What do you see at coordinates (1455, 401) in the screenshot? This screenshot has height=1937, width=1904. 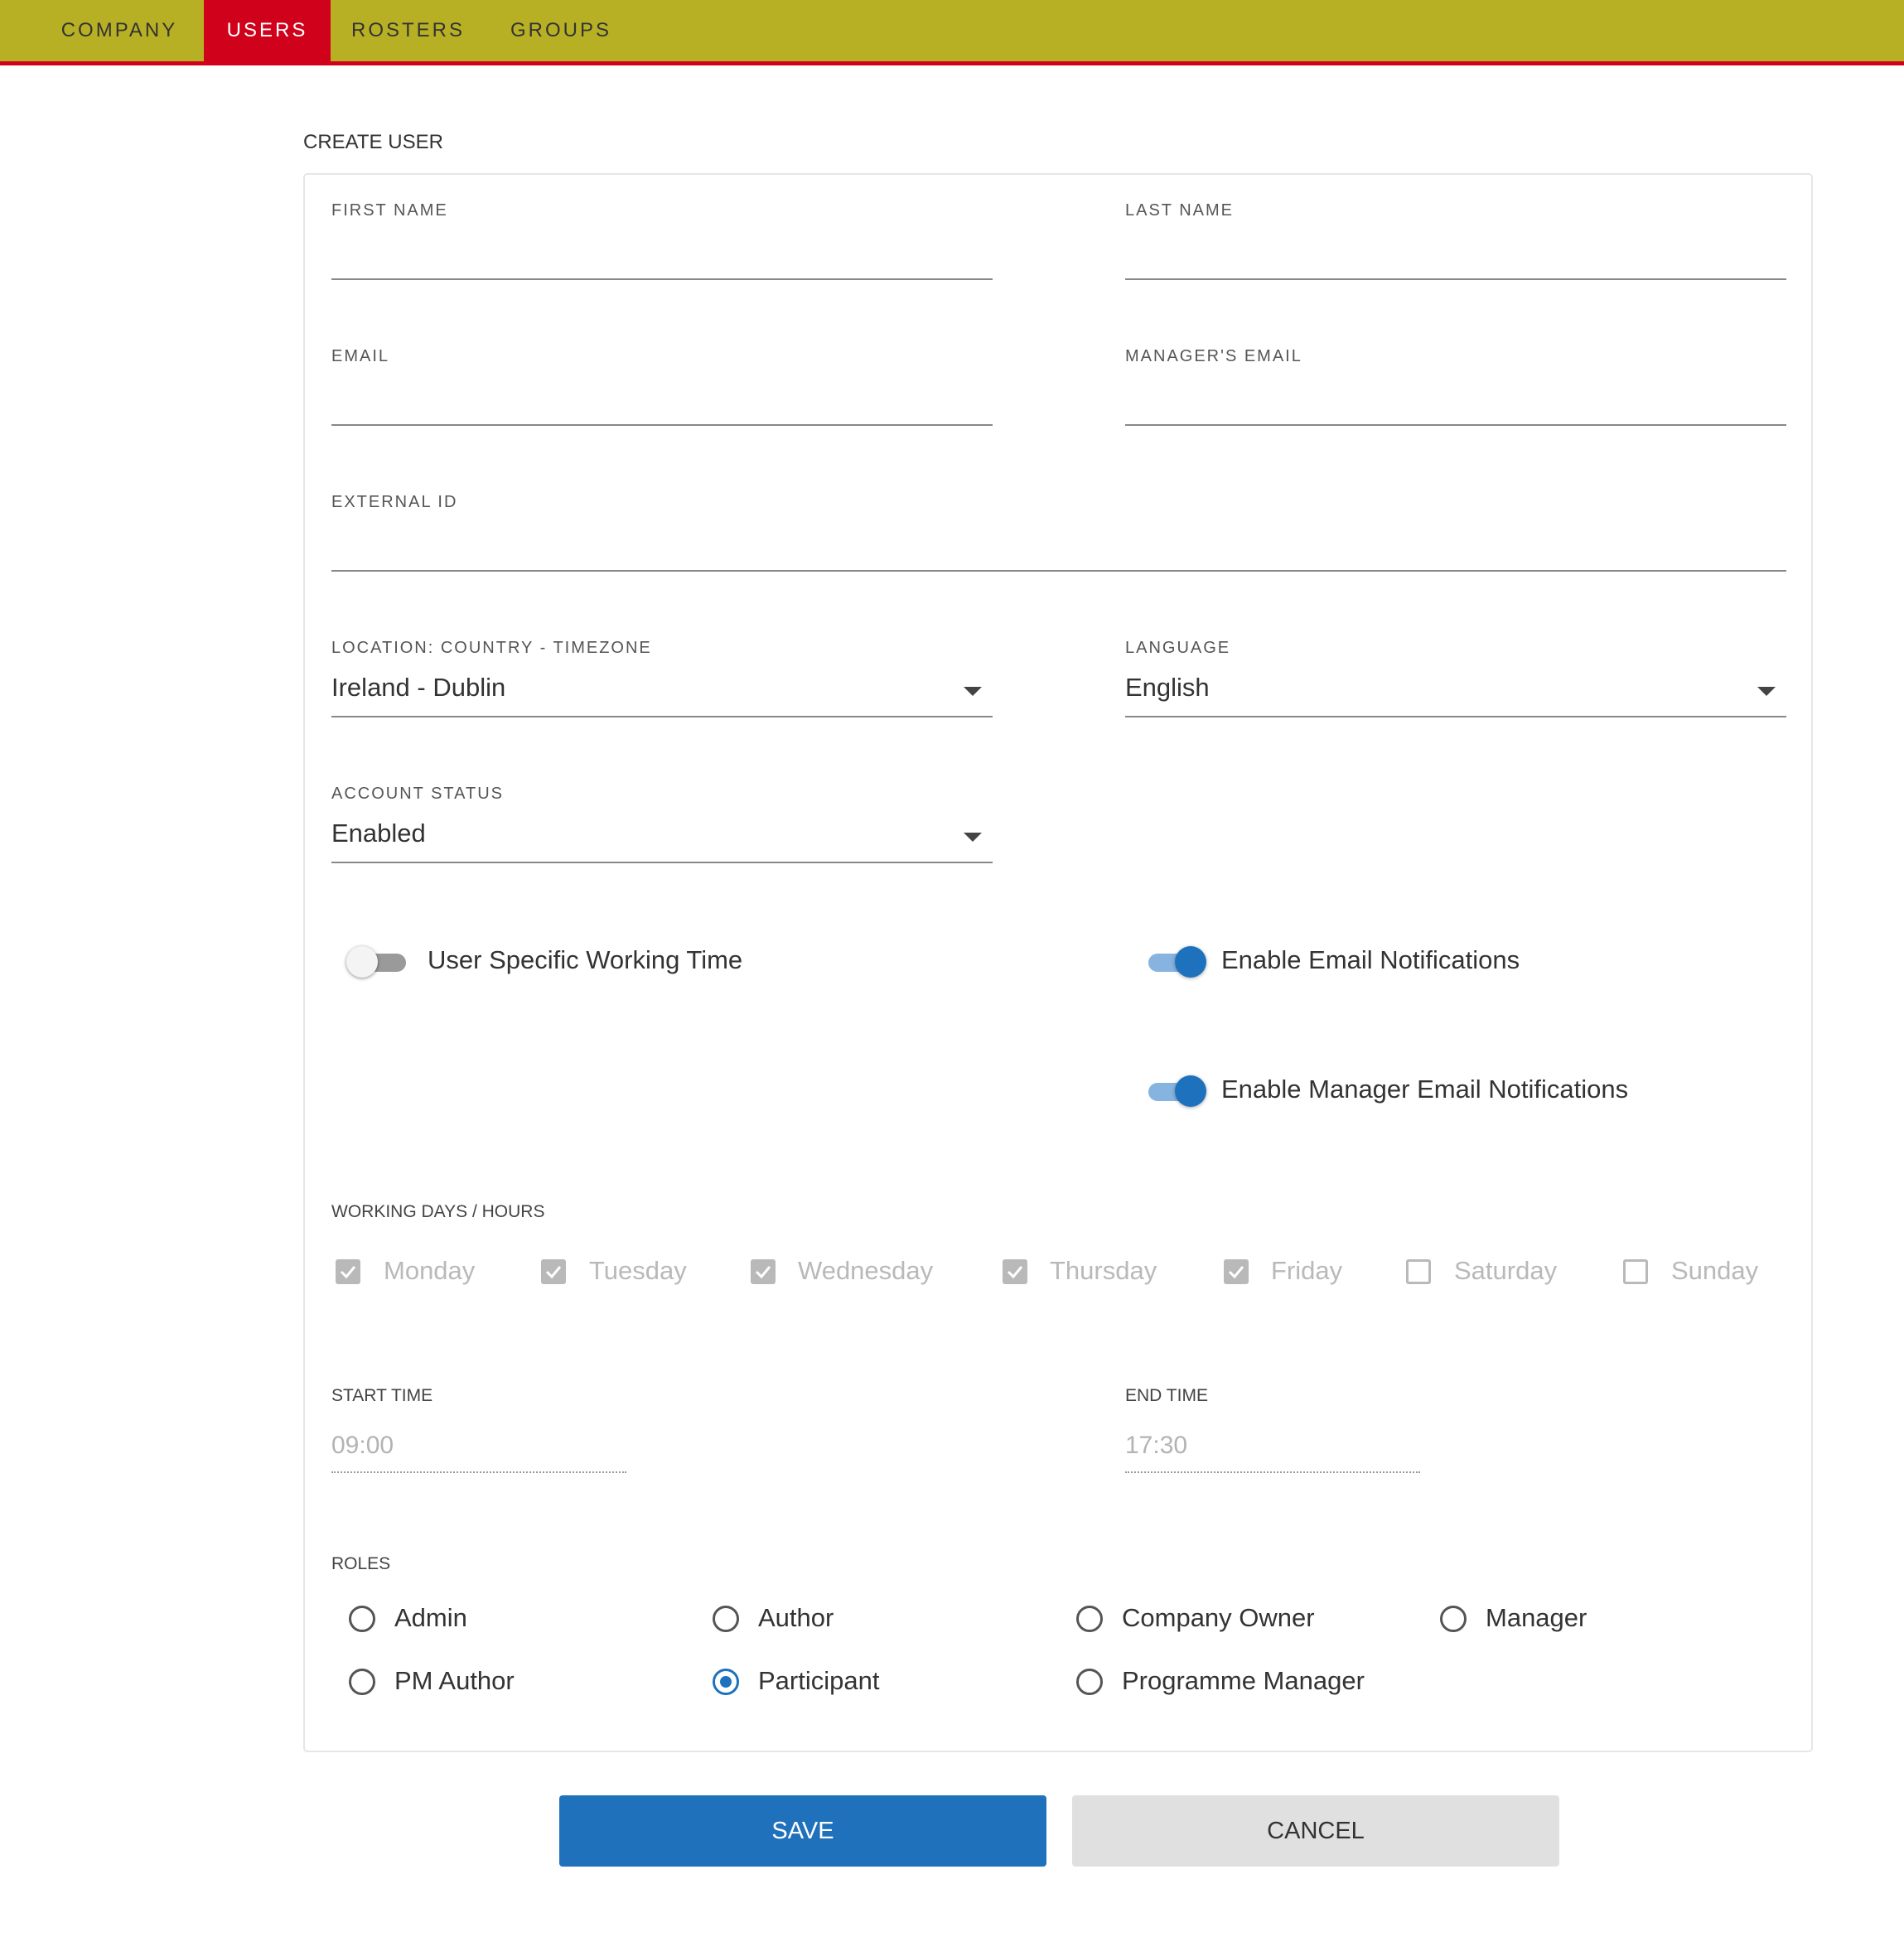 I see `managers-email-input` at bounding box center [1455, 401].